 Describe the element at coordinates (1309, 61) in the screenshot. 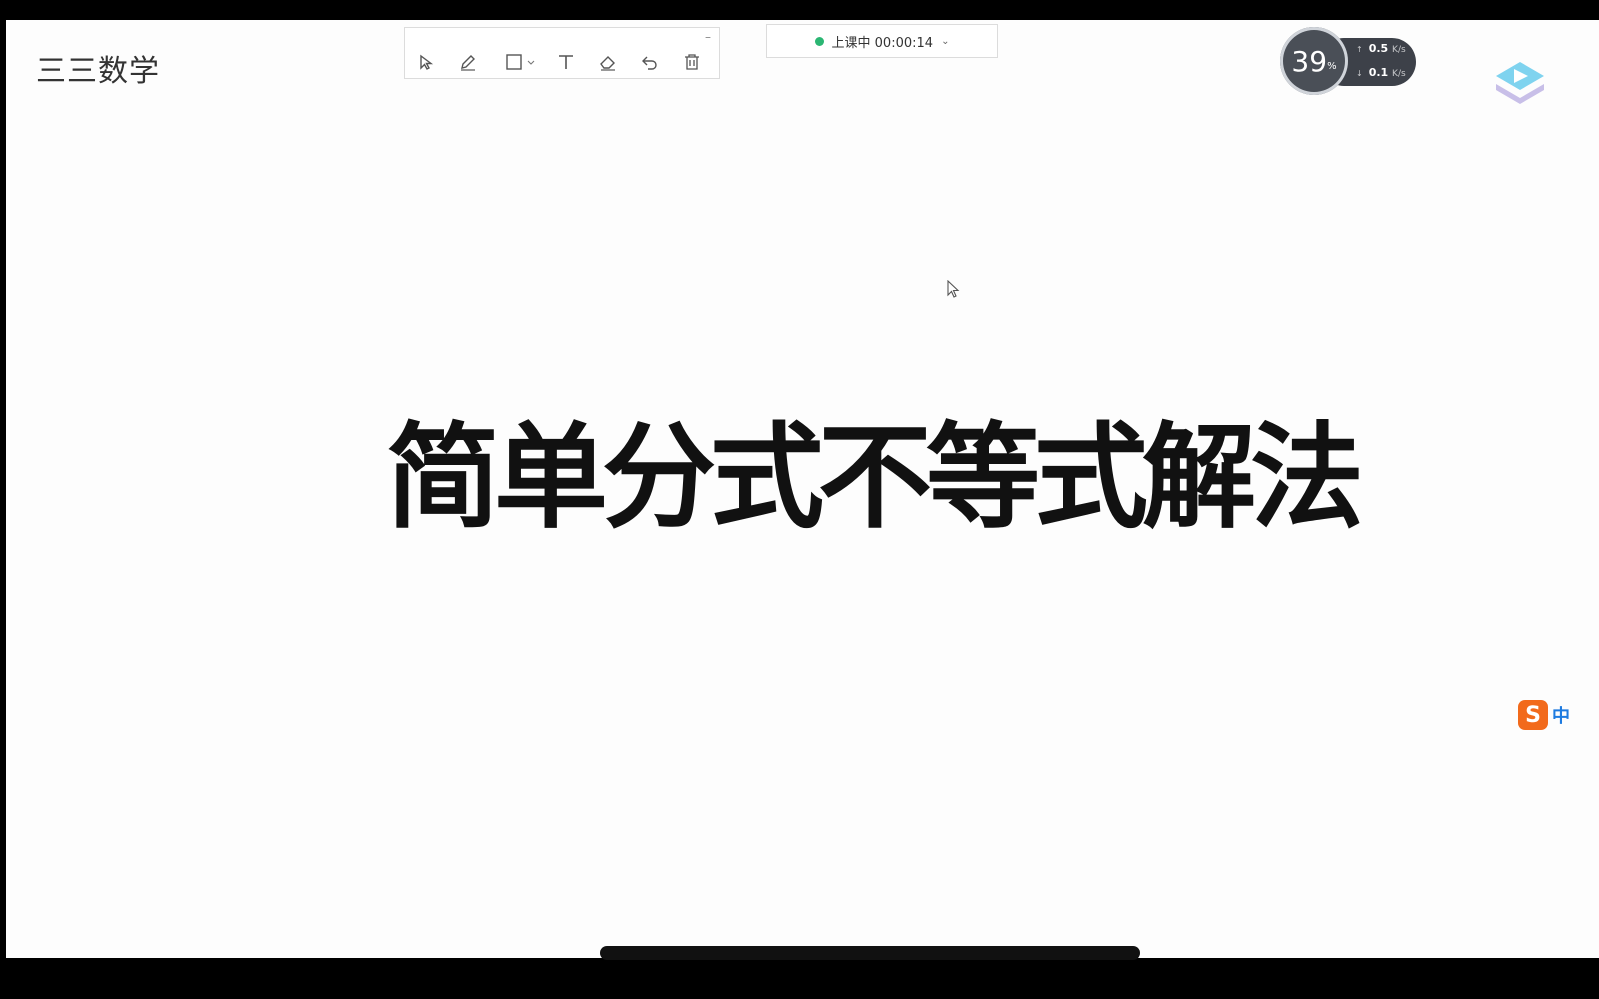

I see `usage-percent: 39` at that location.